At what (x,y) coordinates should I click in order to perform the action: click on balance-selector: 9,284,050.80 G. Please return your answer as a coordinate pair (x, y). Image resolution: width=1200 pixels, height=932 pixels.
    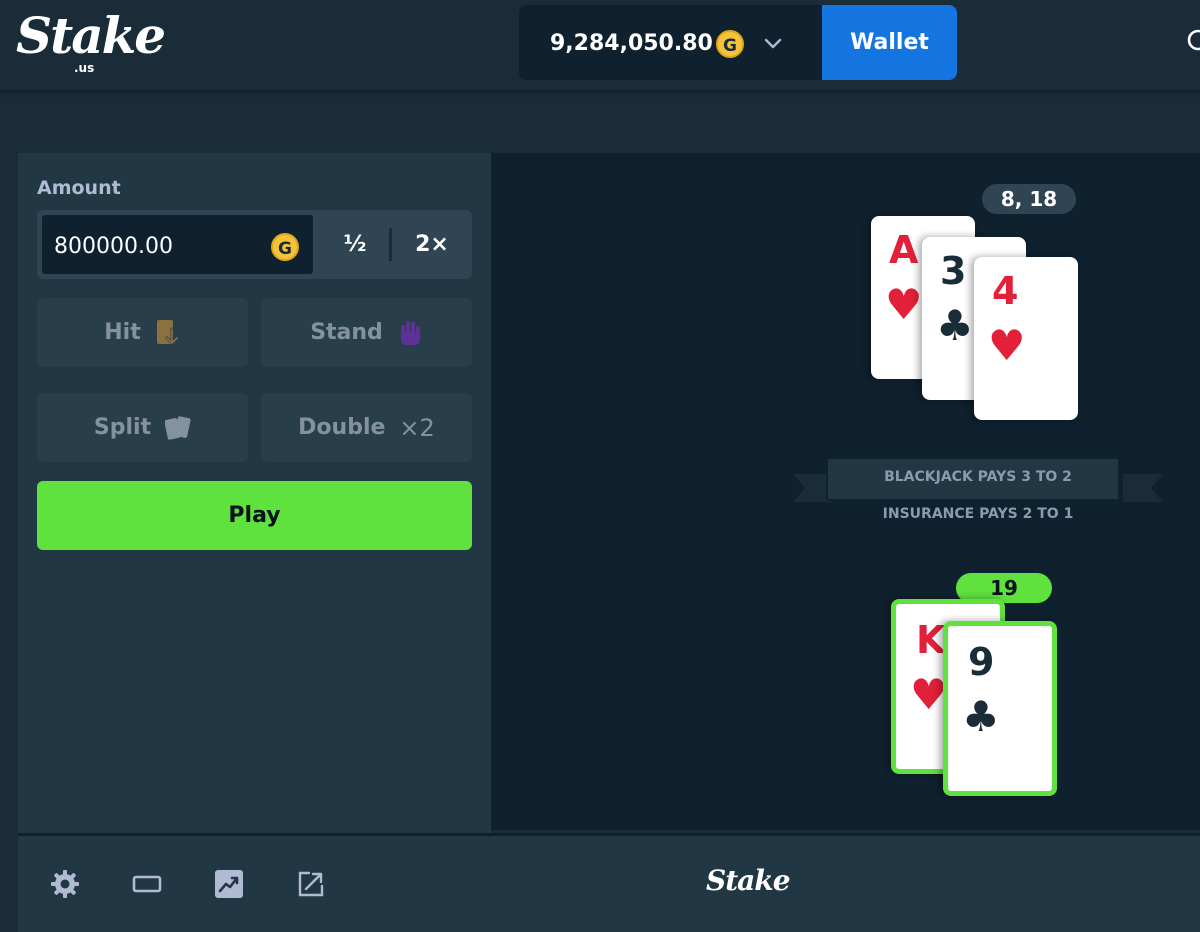
    Looking at the image, I should click on (671, 42).